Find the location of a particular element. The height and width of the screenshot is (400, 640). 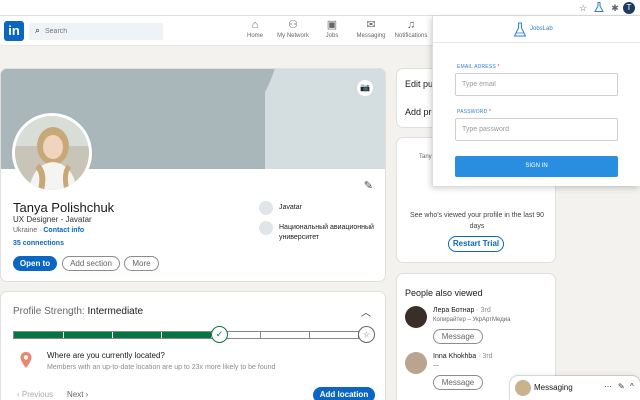

search-input is located at coordinates (101, 31).